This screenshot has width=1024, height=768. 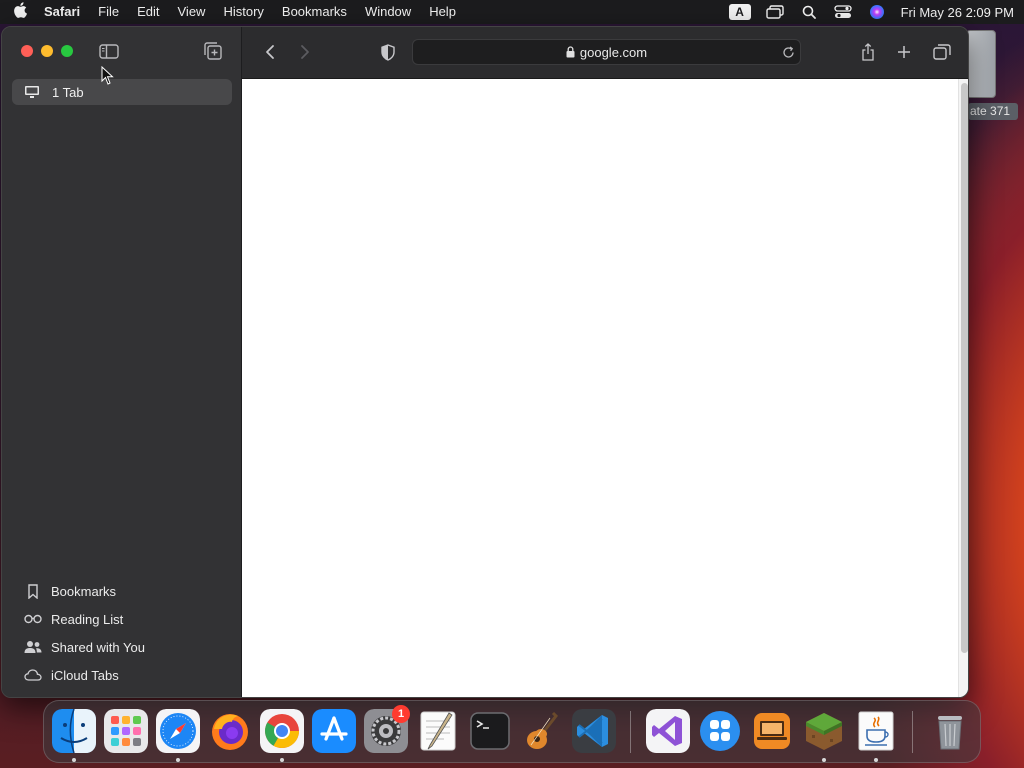 I want to click on new-tab-group-button, so click(x=213, y=51).